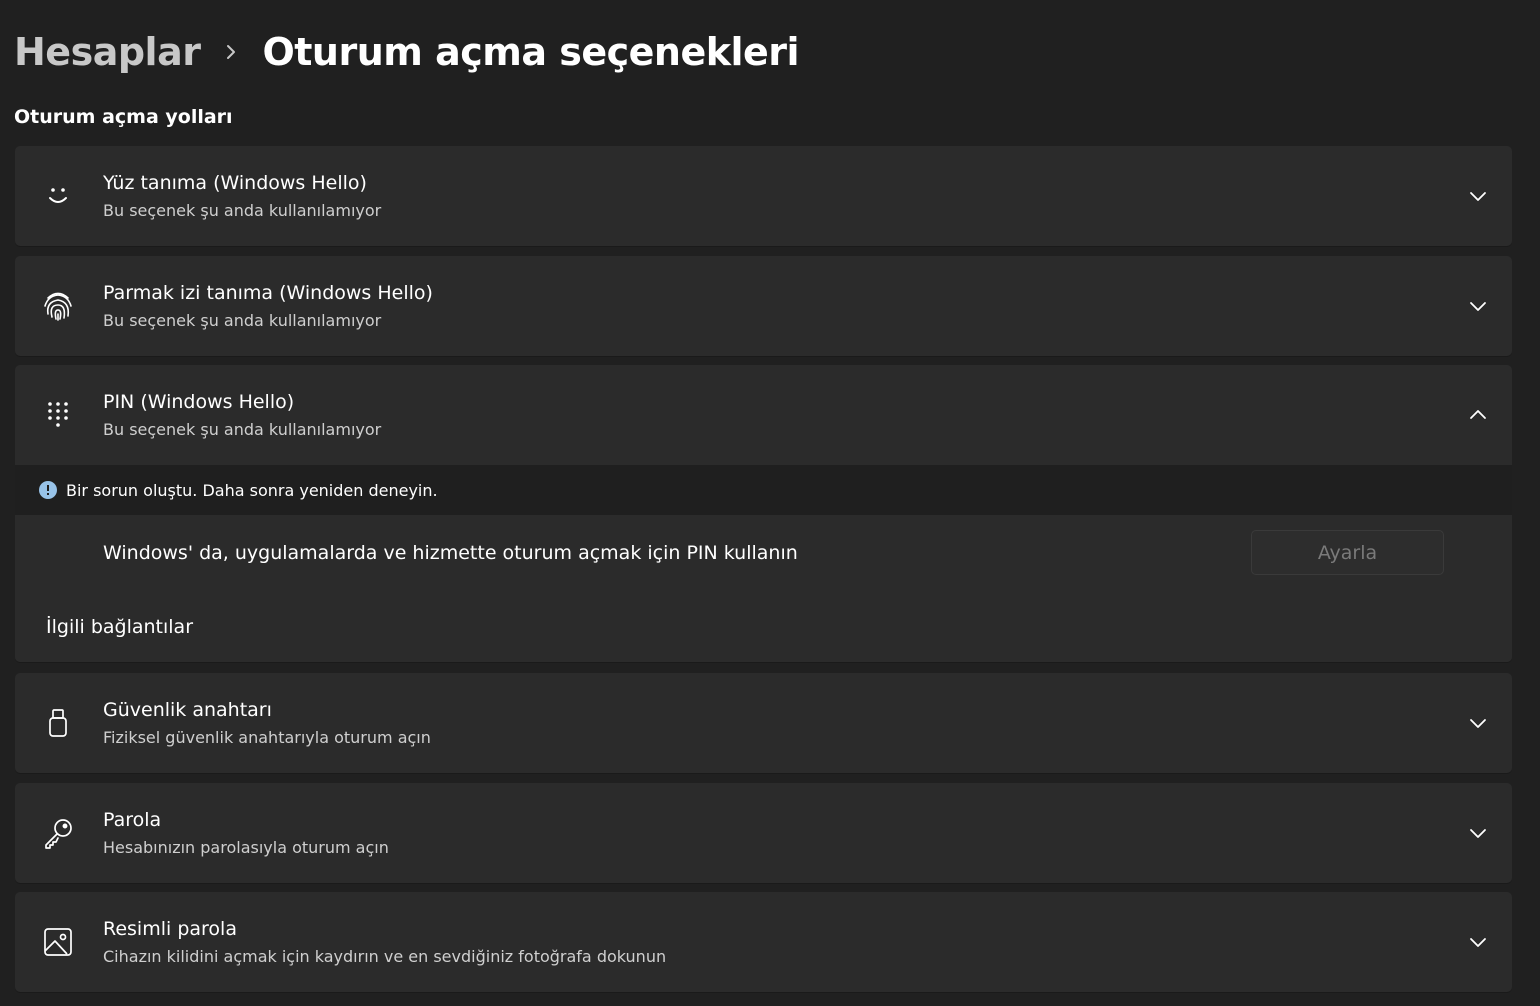 Image resolution: width=1540 pixels, height=1006 pixels. What do you see at coordinates (763, 626) in the screenshot?
I see `related-links-row: İlgili bağlantılar` at bounding box center [763, 626].